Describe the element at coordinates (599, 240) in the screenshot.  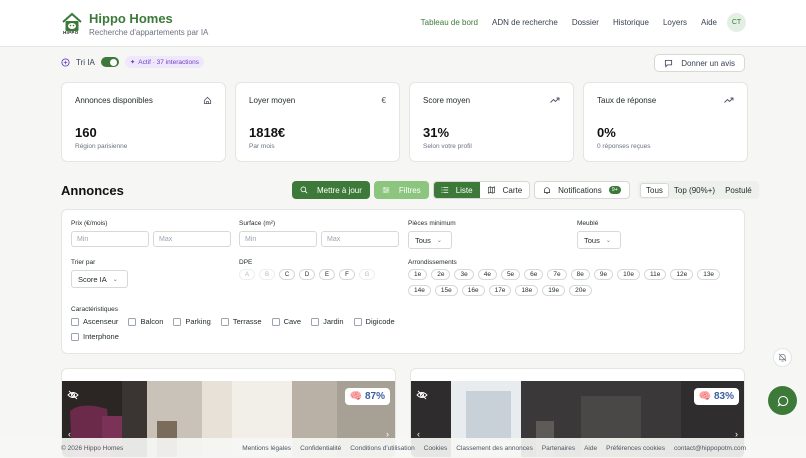
I see `furnished-select: Tous ⌄` at that location.